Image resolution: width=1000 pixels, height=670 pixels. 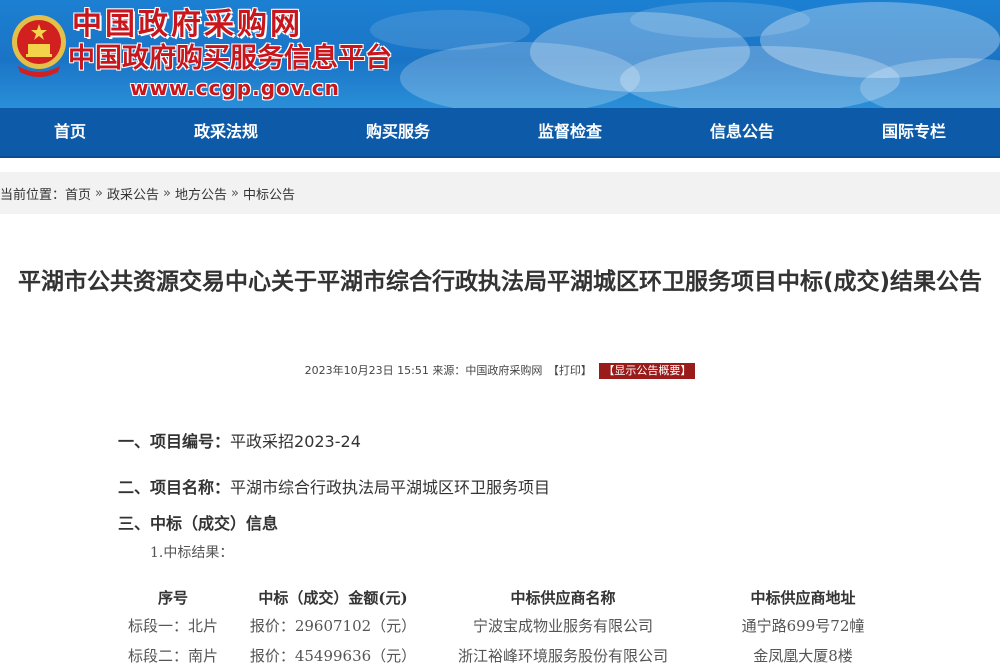 I want to click on national-emblem-icon, so click(x=39, y=46).